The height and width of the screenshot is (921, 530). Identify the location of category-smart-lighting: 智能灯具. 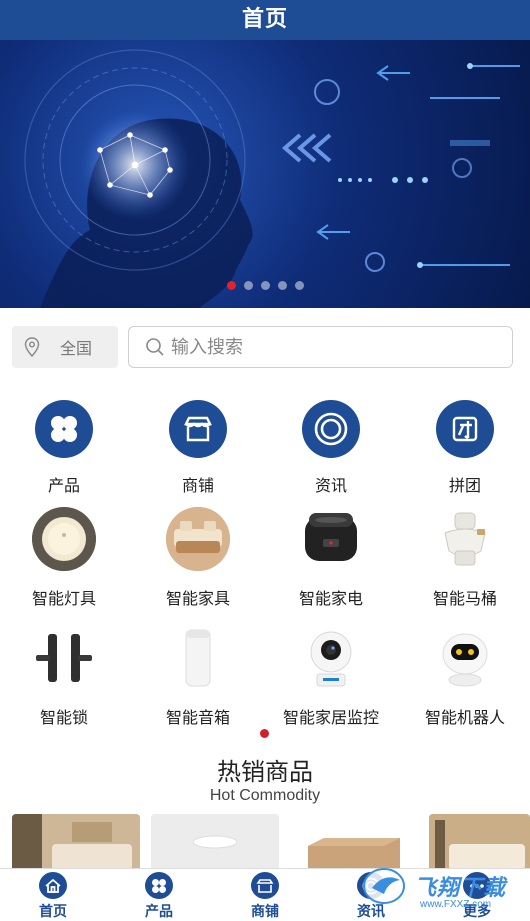
(65, 558).